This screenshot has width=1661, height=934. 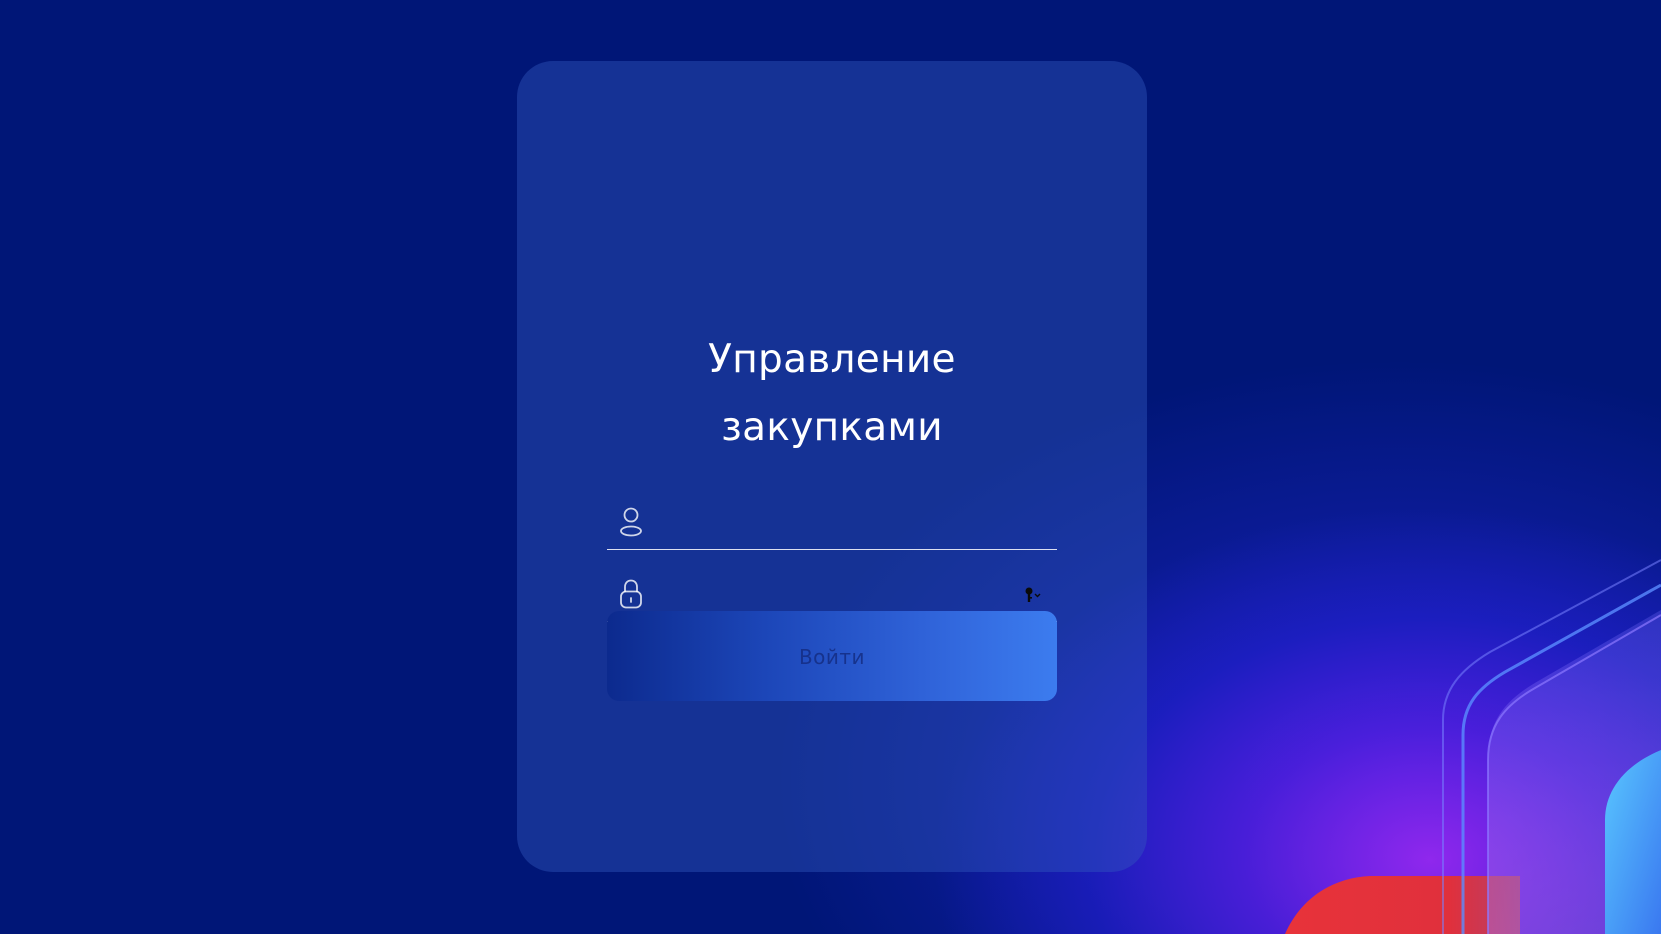 What do you see at coordinates (832, 427) in the screenshot?
I see `title-line-2: закупками` at bounding box center [832, 427].